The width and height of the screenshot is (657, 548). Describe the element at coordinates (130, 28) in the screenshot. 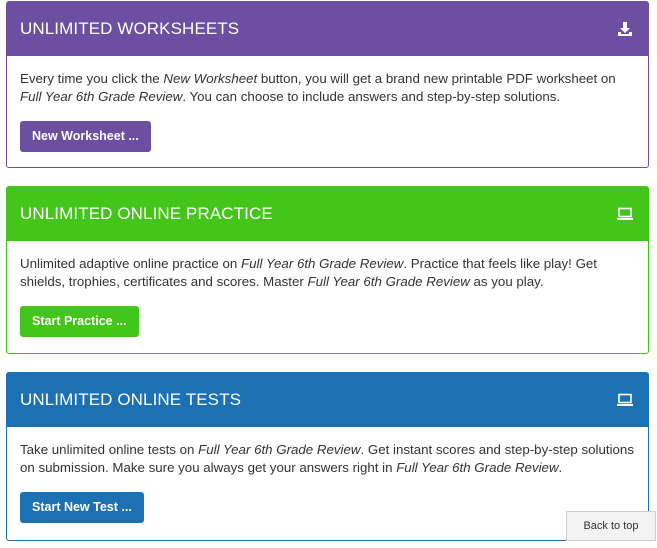

I see `worksheets-card-title: UNLIMITED WORKSHEETS` at that location.